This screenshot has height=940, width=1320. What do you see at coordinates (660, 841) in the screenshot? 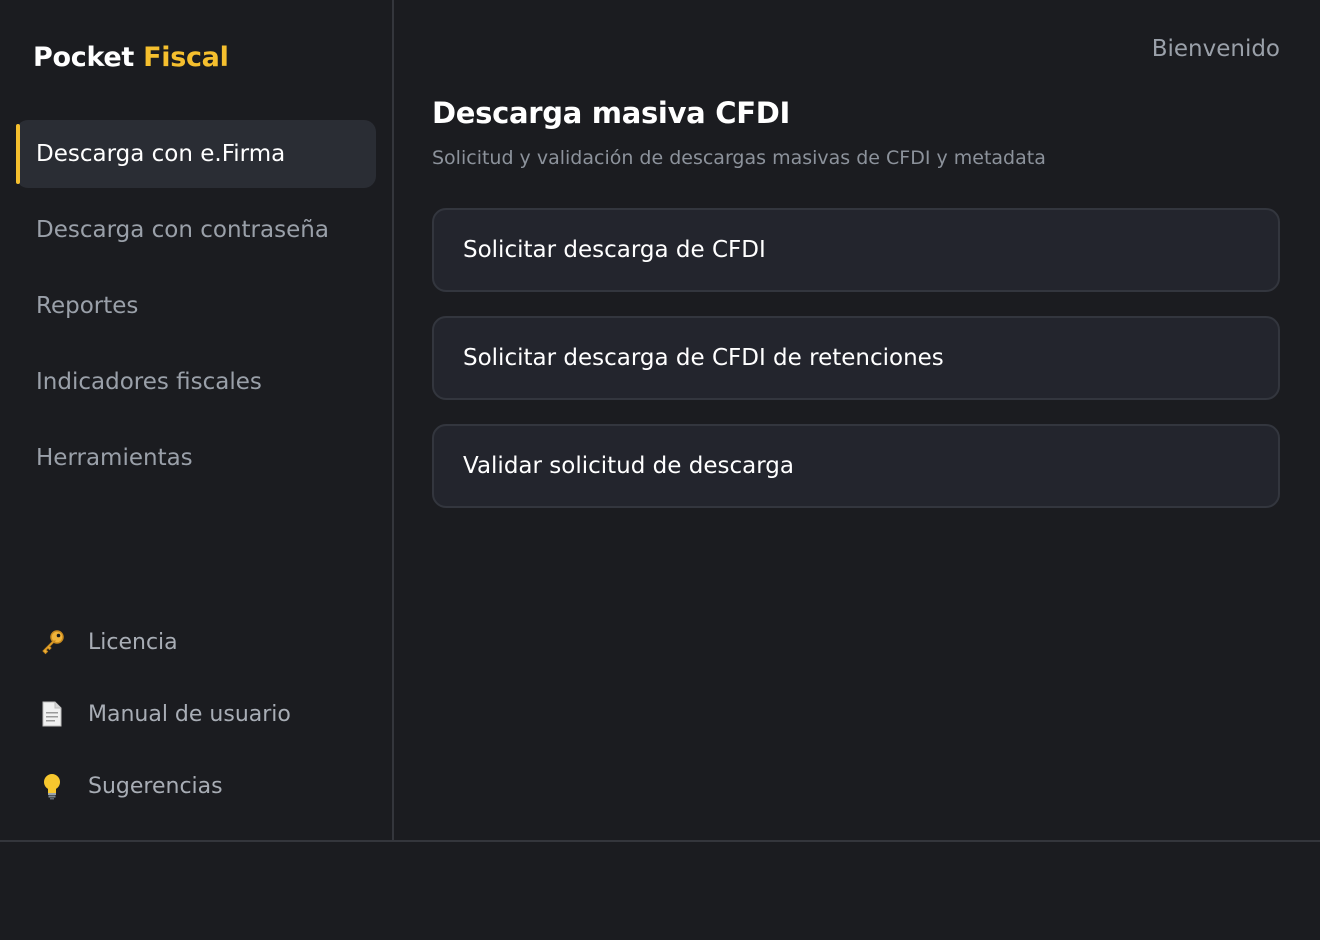
I see `footer-divider` at bounding box center [660, 841].